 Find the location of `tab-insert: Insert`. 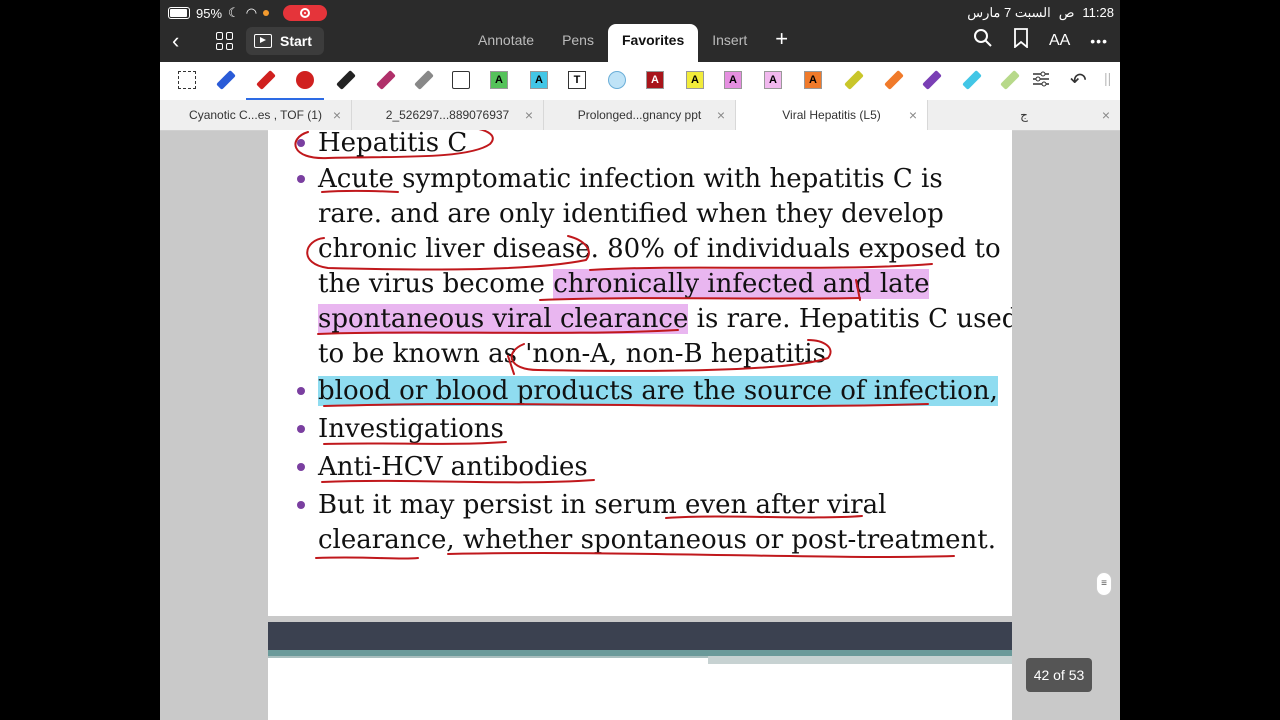

tab-insert: Insert is located at coordinates (729, 43).